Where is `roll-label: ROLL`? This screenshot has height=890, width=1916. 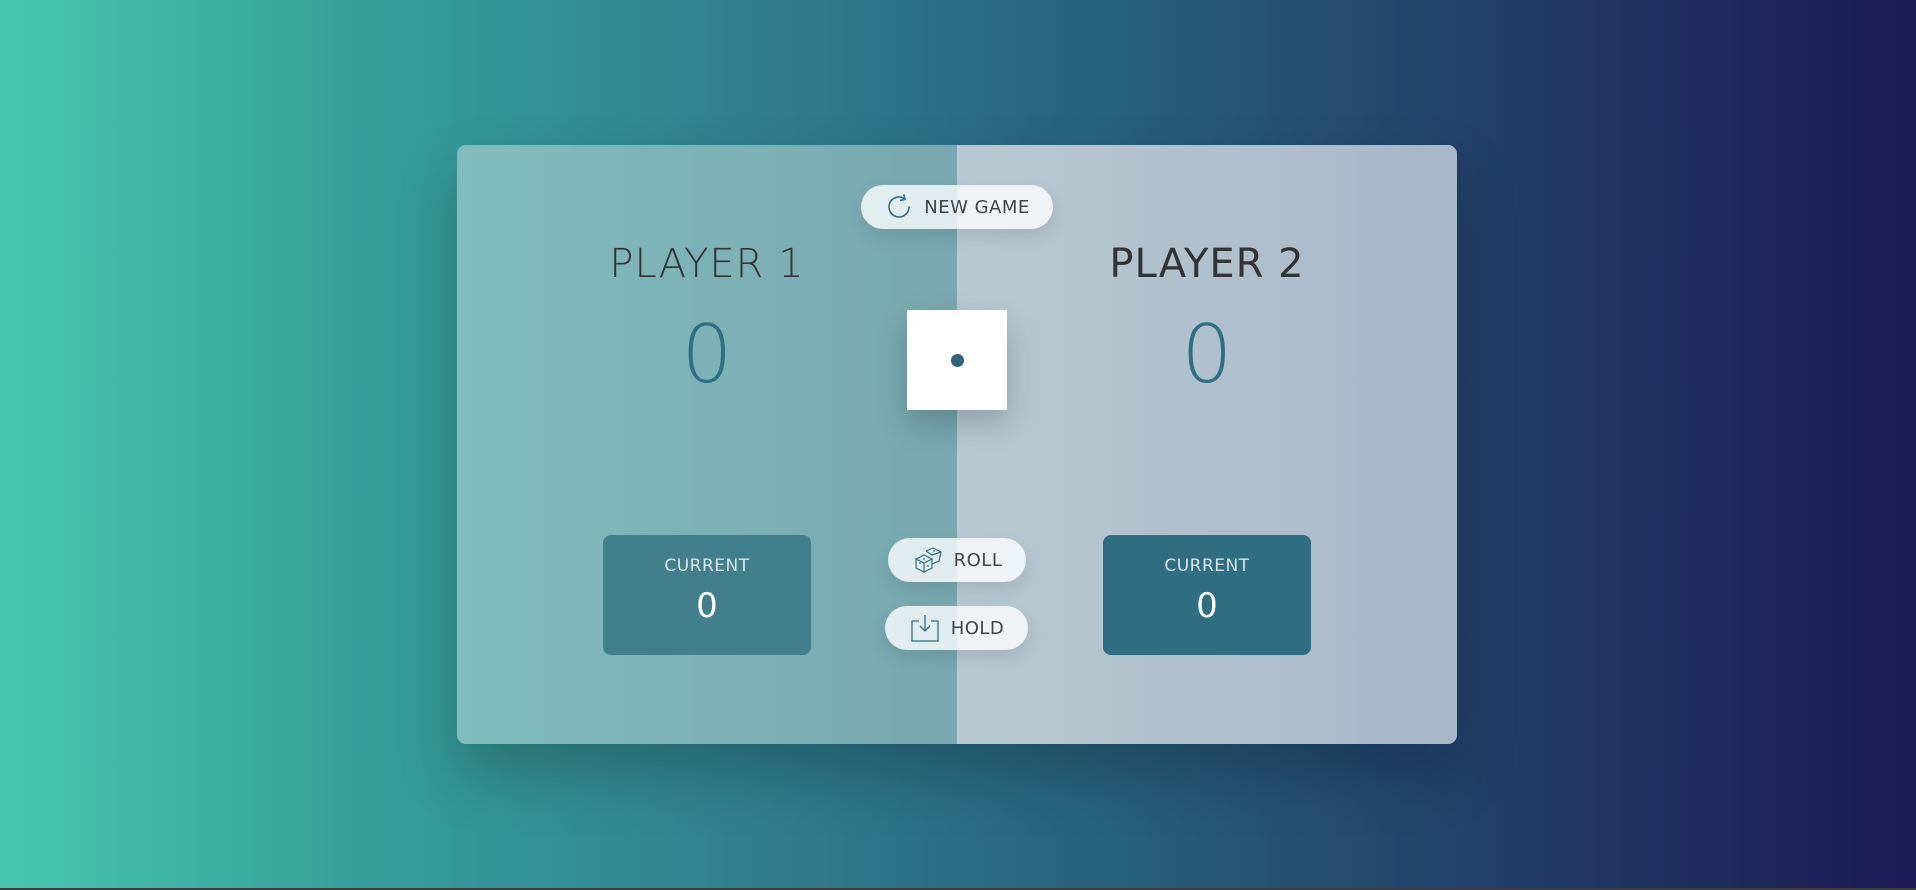
roll-label: ROLL is located at coordinates (978, 560).